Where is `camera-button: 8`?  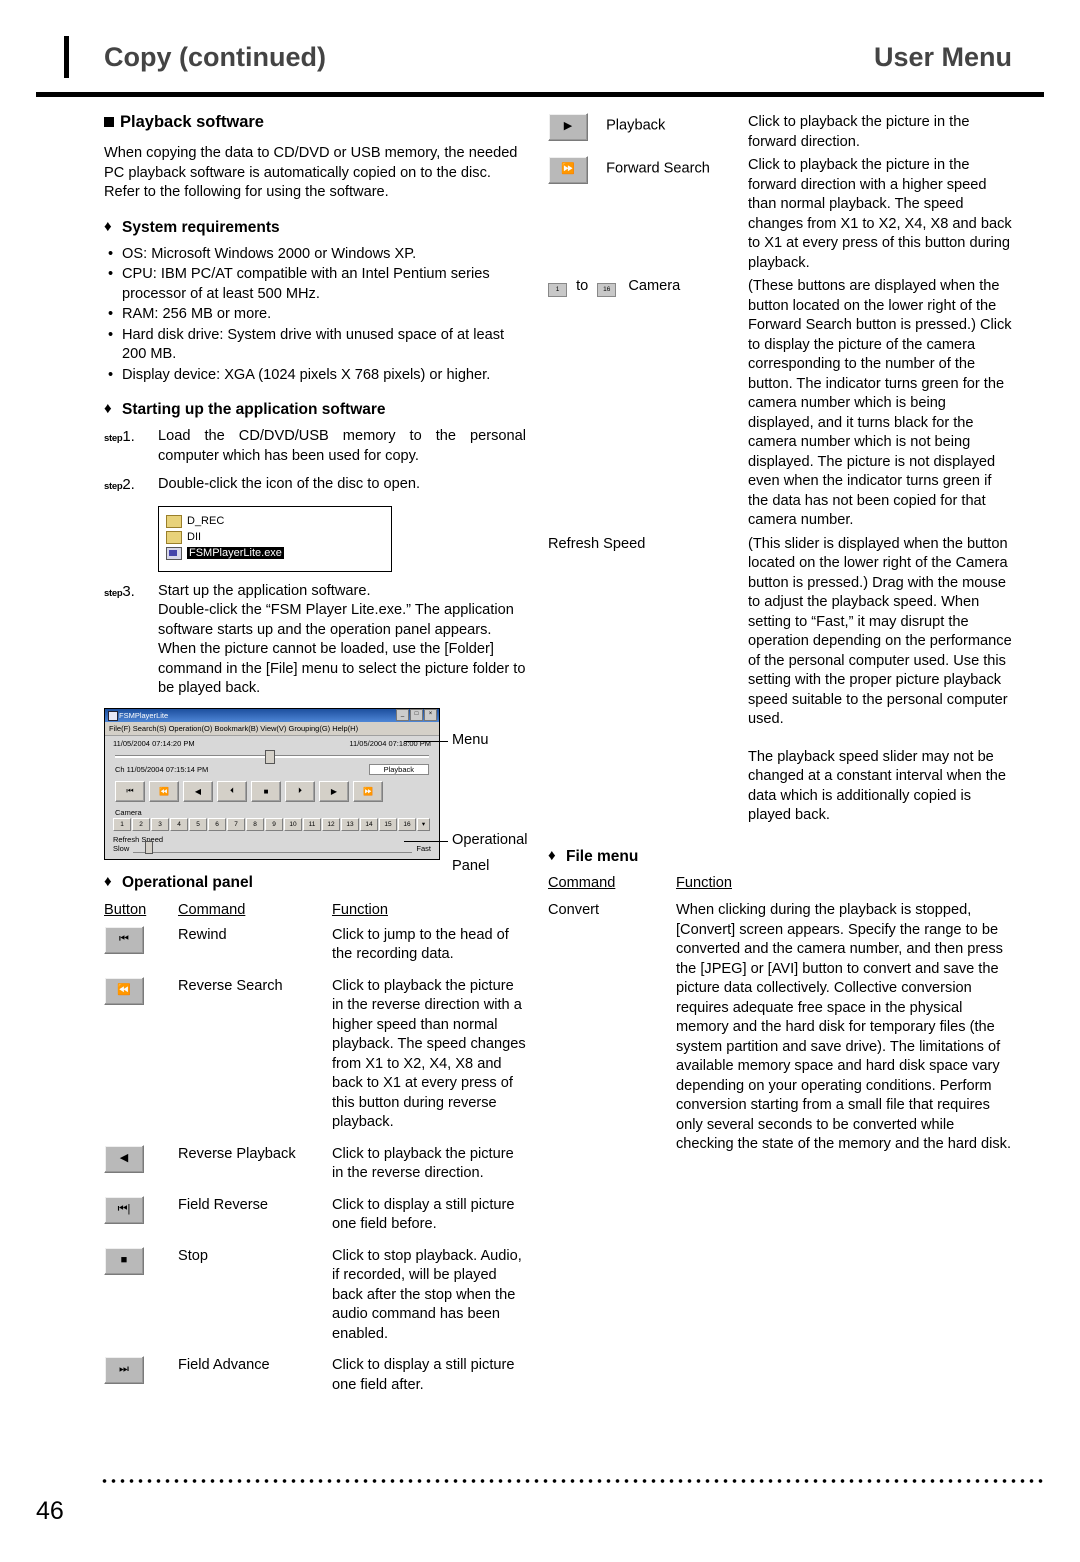 camera-button: 8 is located at coordinates (255, 824).